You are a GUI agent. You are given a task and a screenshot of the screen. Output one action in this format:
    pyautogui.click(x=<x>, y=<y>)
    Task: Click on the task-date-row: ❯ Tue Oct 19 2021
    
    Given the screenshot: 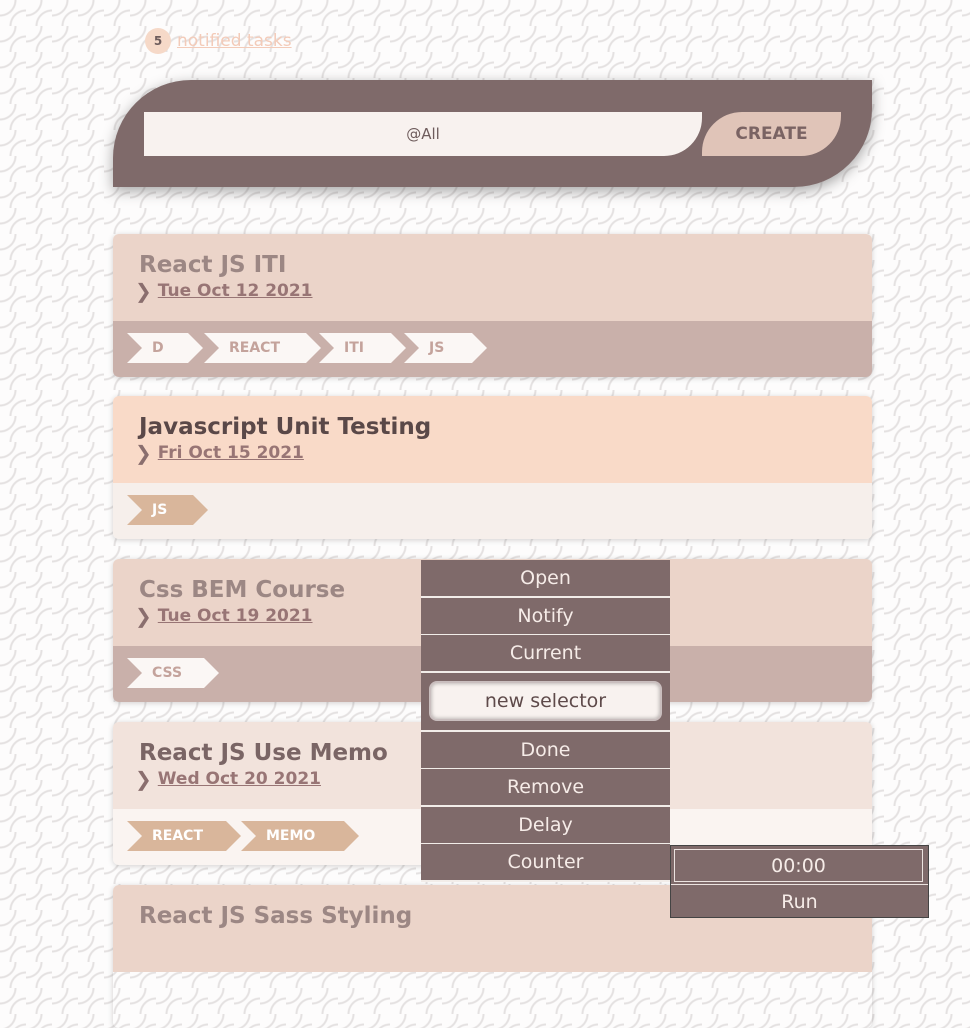 What is the action you would take?
    pyautogui.click(x=224, y=616)
    